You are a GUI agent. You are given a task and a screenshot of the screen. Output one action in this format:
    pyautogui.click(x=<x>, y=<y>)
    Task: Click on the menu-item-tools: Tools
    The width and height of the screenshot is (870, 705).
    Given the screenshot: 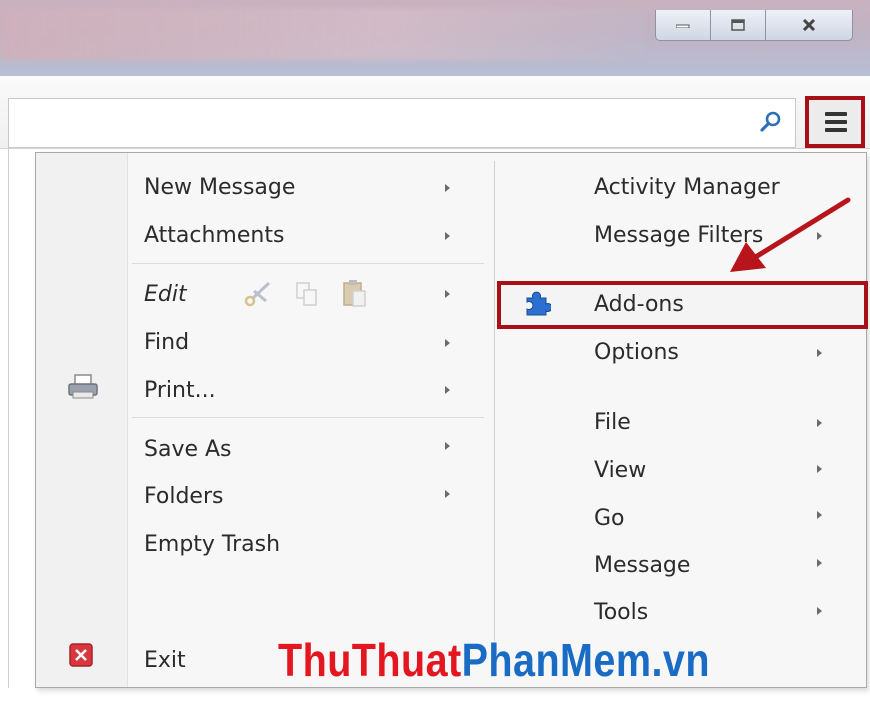 What is the action you would take?
    pyautogui.click(x=621, y=613)
    